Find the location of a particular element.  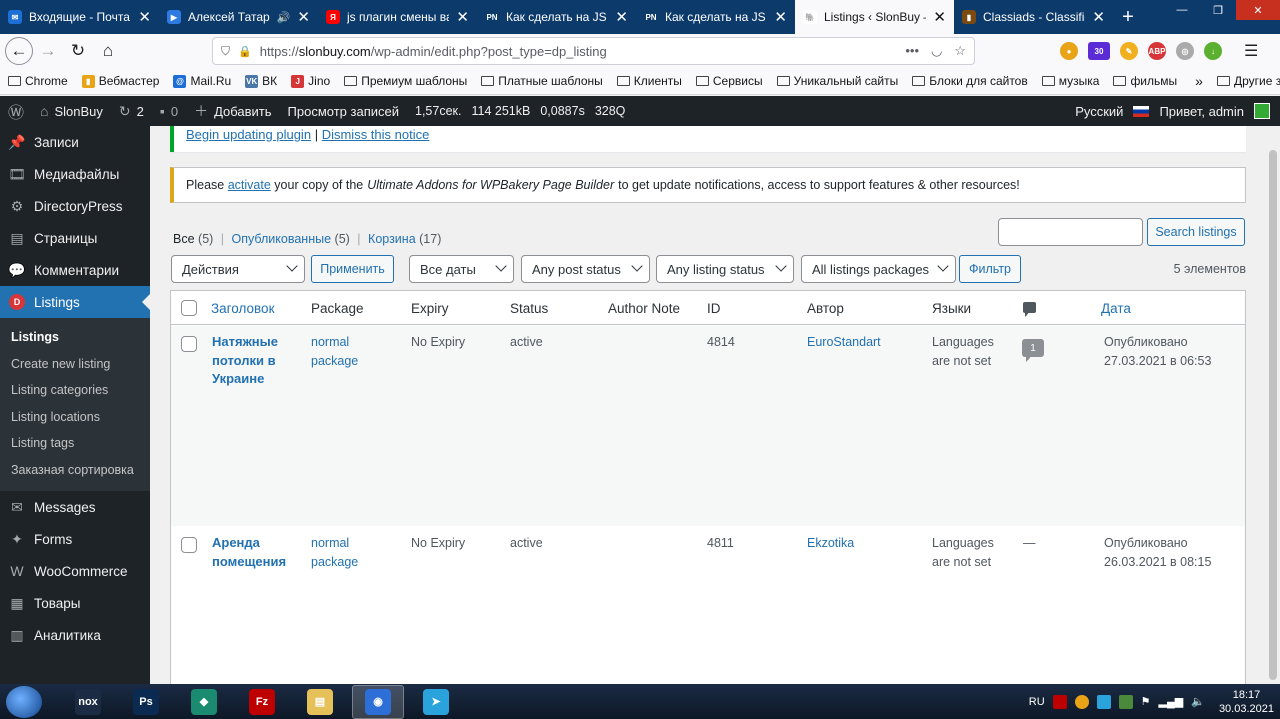

maximize-button: ❐ is located at coordinates (1218, 10).